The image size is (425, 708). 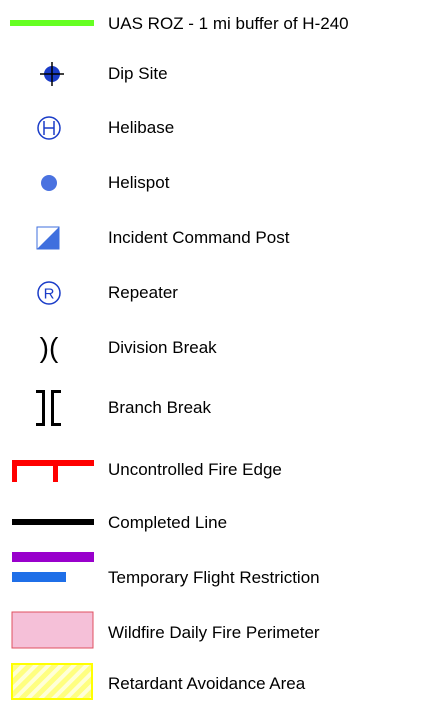 I want to click on legend-item-division-break: )( Division Break, so click(x=212, y=348).